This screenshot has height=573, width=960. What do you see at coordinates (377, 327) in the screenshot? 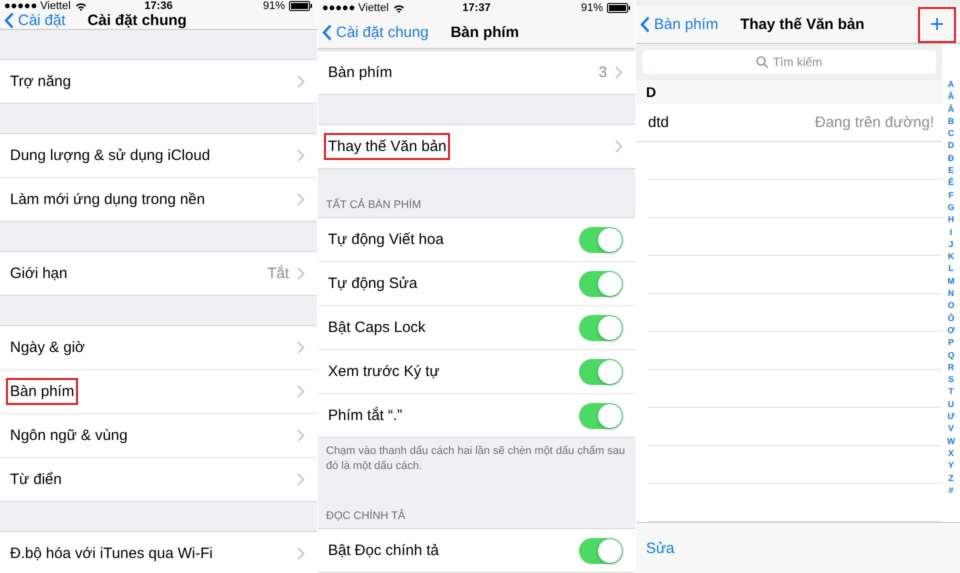
I see `setting-label: Bật Caps Lock` at bounding box center [377, 327].